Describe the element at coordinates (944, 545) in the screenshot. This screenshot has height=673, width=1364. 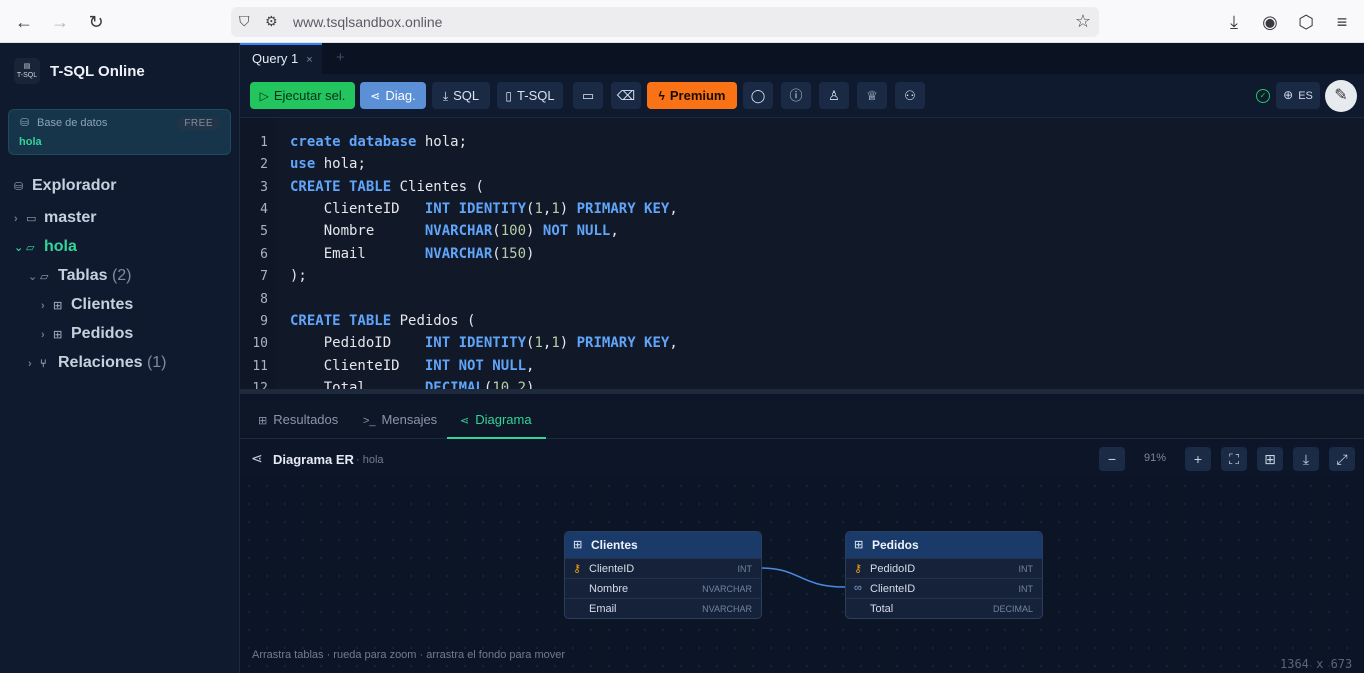
I see `table-card-header: ⊞ Pedidos` at that location.